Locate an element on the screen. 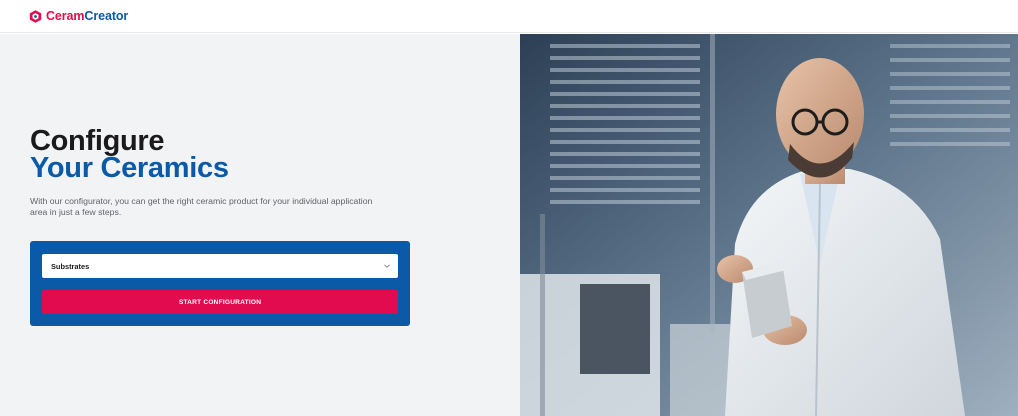 The image size is (1018, 416). page-title: Configure Your Ceramics is located at coordinates (129, 154).